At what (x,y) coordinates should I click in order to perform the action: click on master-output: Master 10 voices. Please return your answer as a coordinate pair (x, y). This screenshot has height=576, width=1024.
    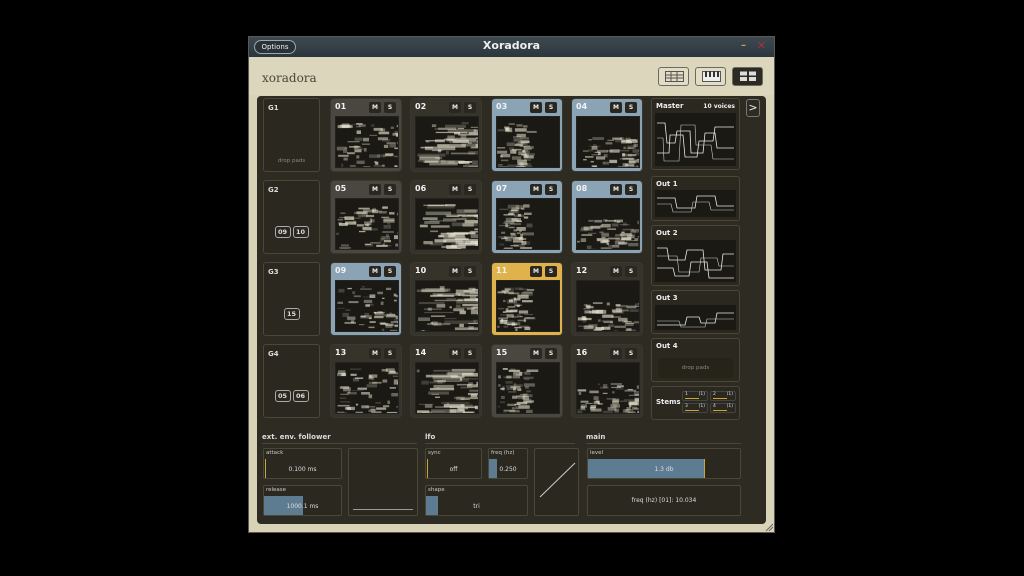
    Looking at the image, I should click on (695, 134).